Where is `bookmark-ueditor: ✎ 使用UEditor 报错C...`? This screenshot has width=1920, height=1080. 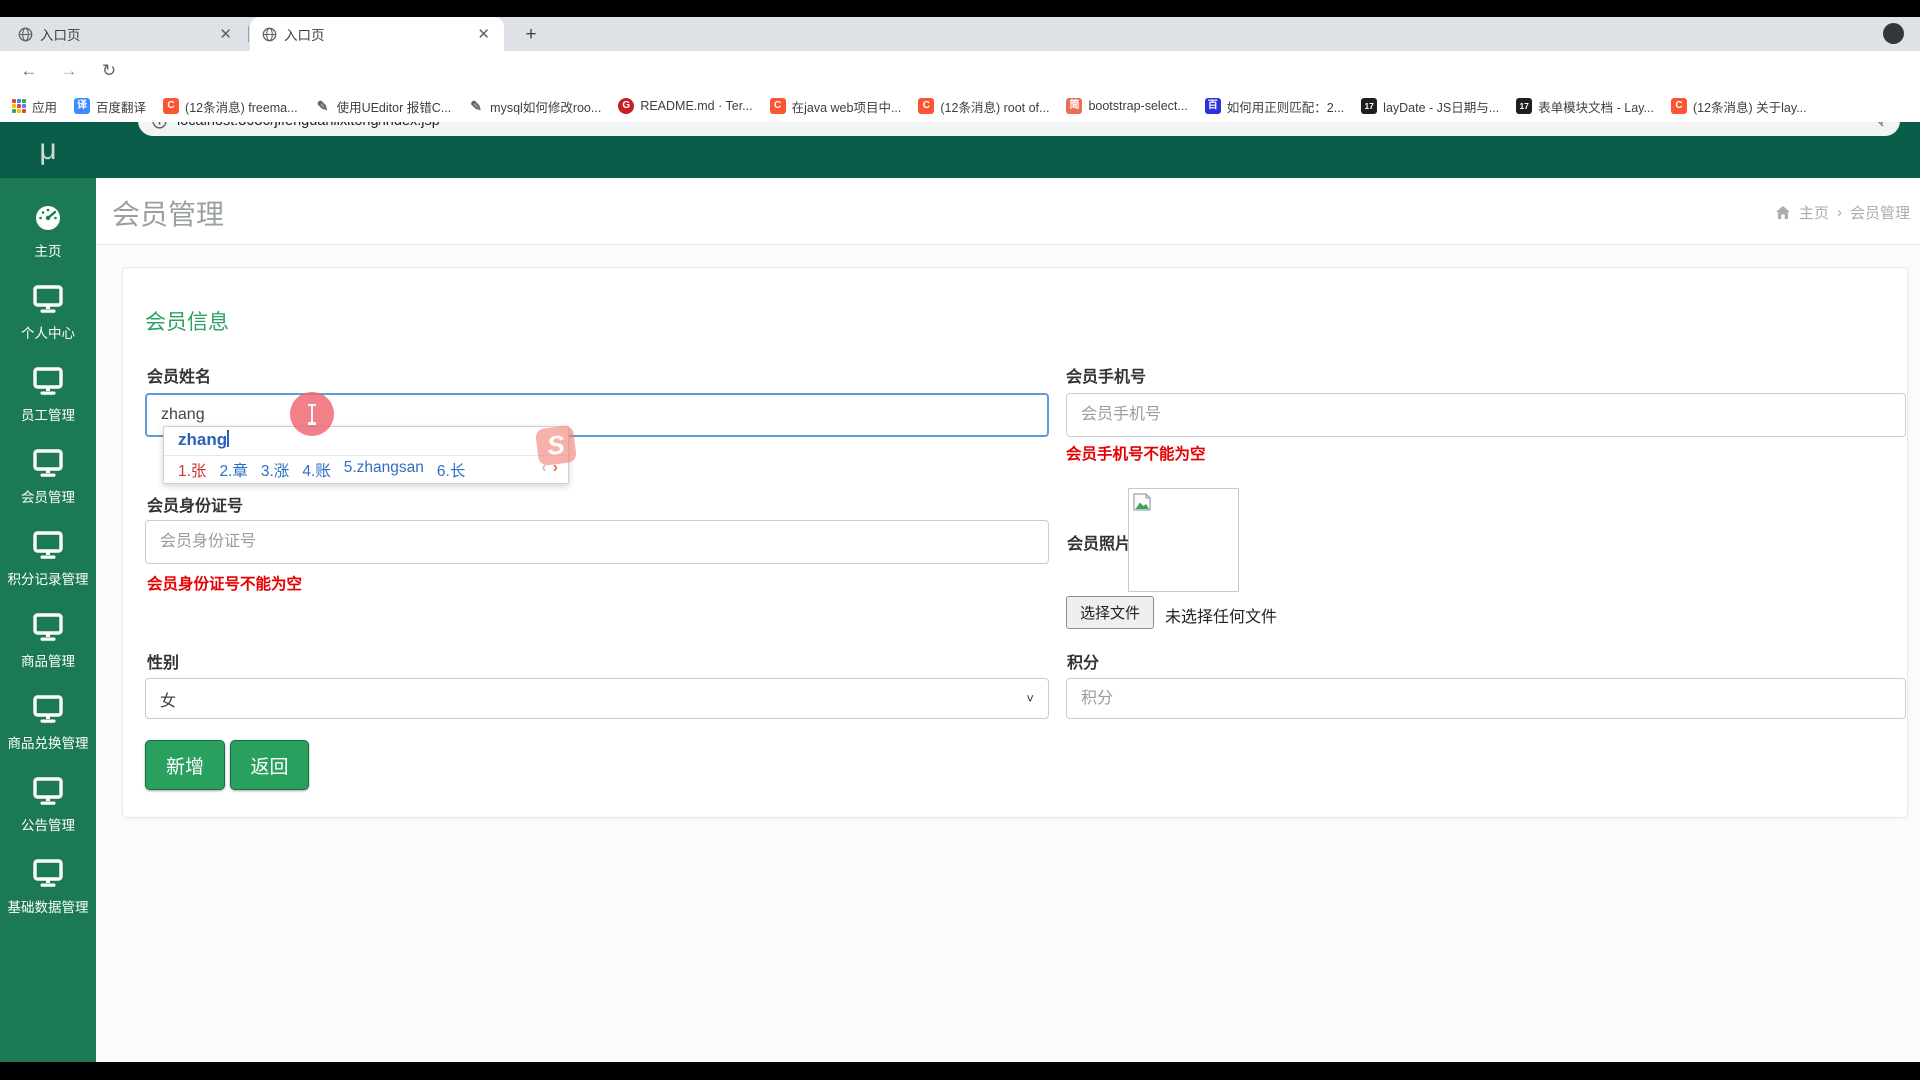 bookmark-ueditor: ✎ 使用UEditor 报错C... is located at coordinates (383, 106).